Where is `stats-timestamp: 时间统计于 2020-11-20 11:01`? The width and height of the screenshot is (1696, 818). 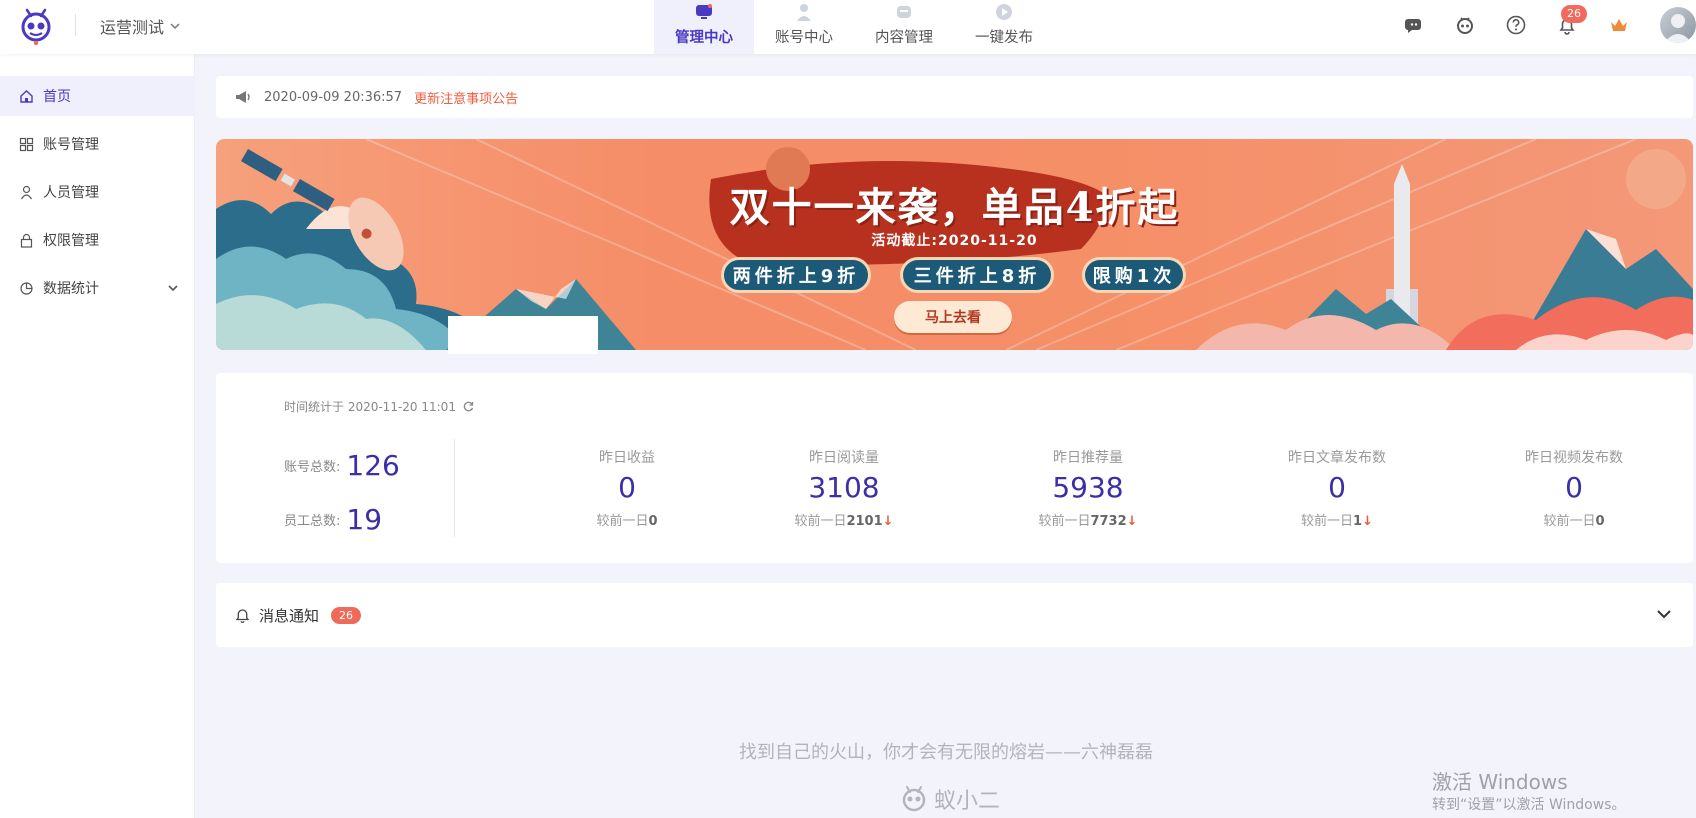
stats-timestamp: 时间统计于 2020-11-20 11:01 is located at coordinates (379, 406).